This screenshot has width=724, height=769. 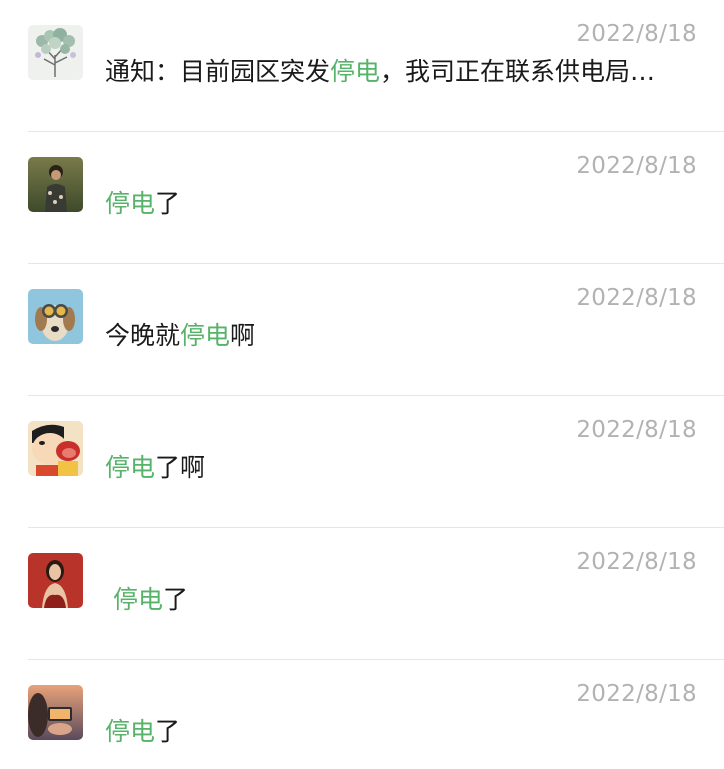 I want to click on snippet-suffix: 啊, so click(x=243, y=335).